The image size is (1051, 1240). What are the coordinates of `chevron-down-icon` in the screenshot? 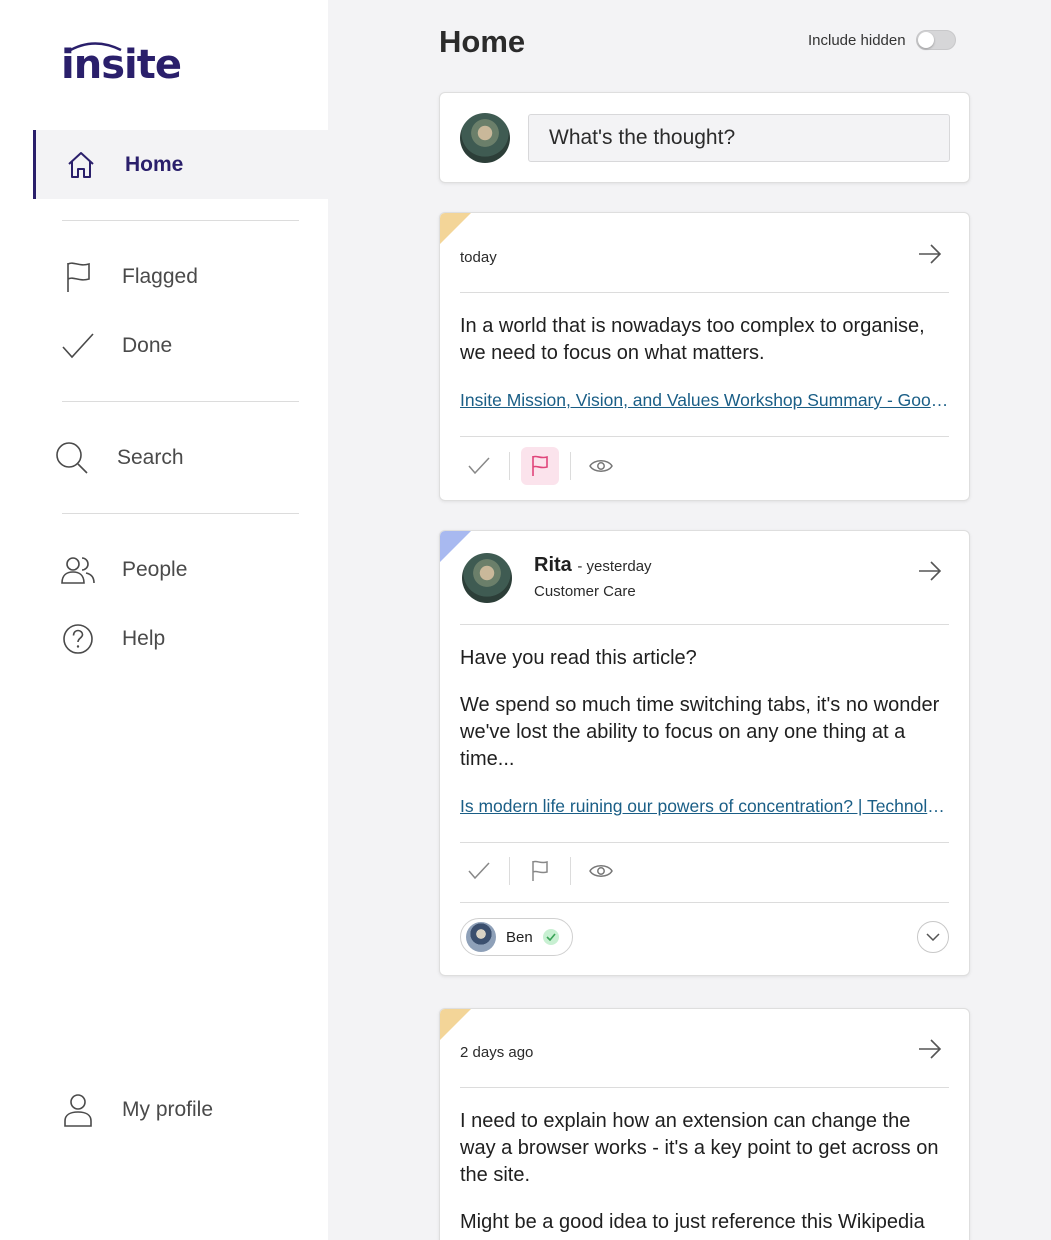 It's located at (933, 937).